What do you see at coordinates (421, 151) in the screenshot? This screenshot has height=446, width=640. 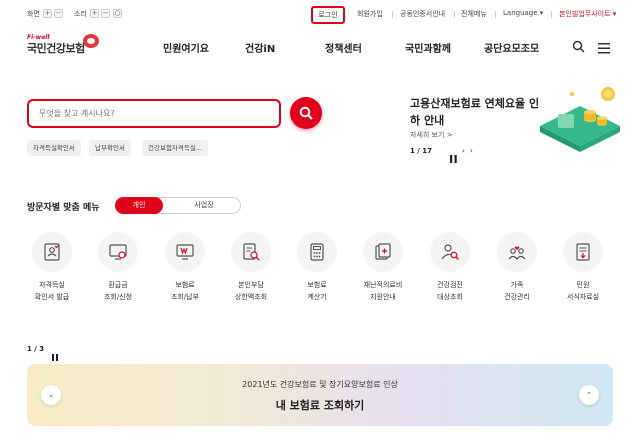 I see `promo-pager: 1 / 17` at bounding box center [421, 151].